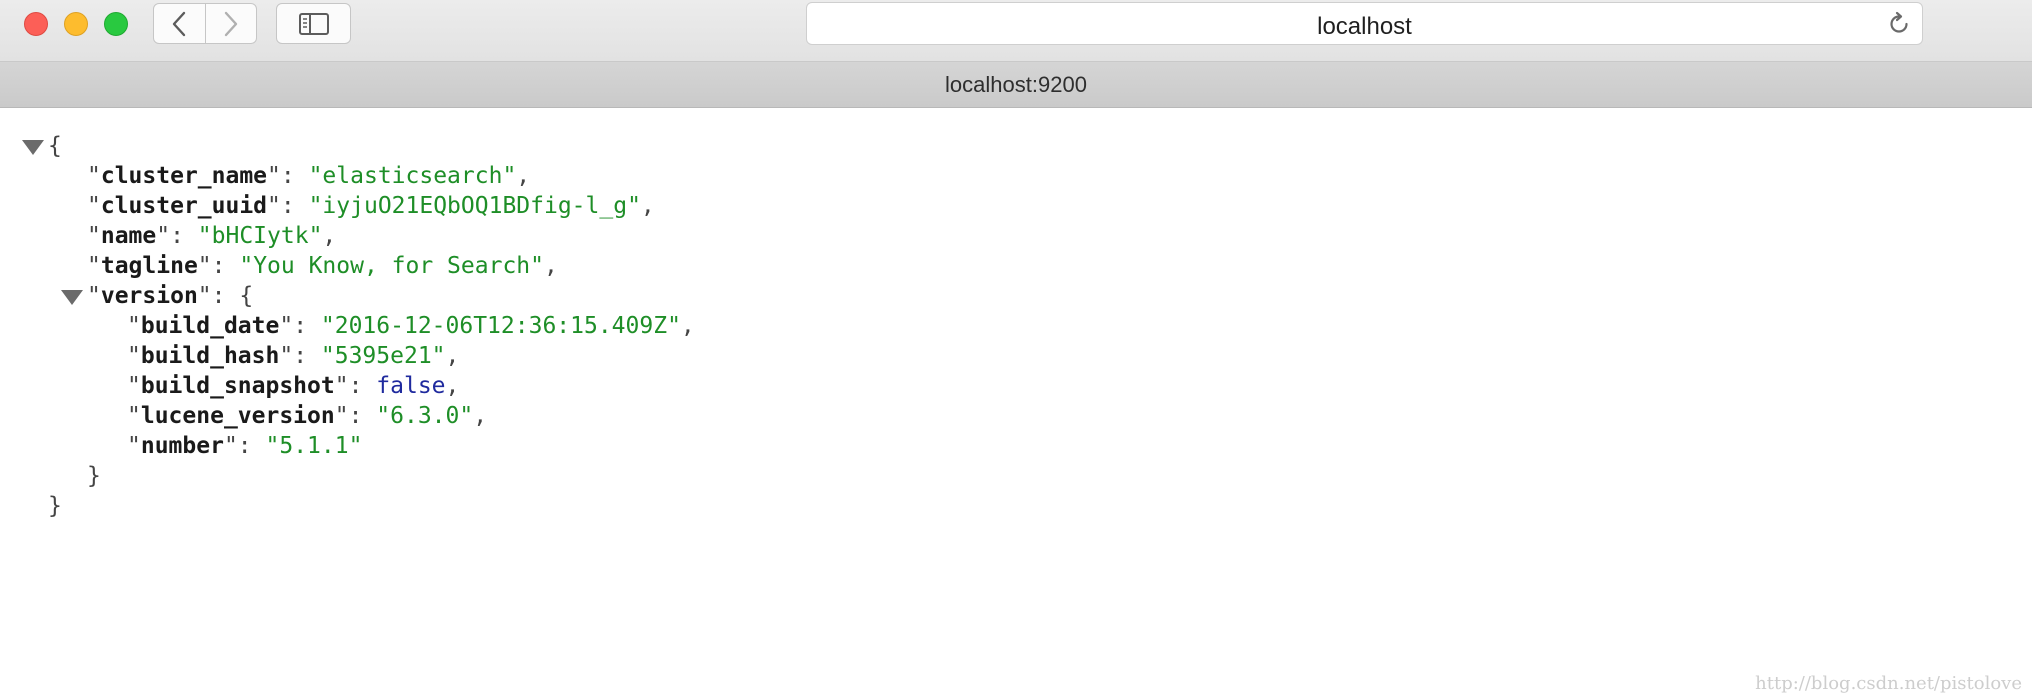 This screenshot has height=700, width=2032. I want to click on tab-bar: localhost:9200, so click(1016, 85).